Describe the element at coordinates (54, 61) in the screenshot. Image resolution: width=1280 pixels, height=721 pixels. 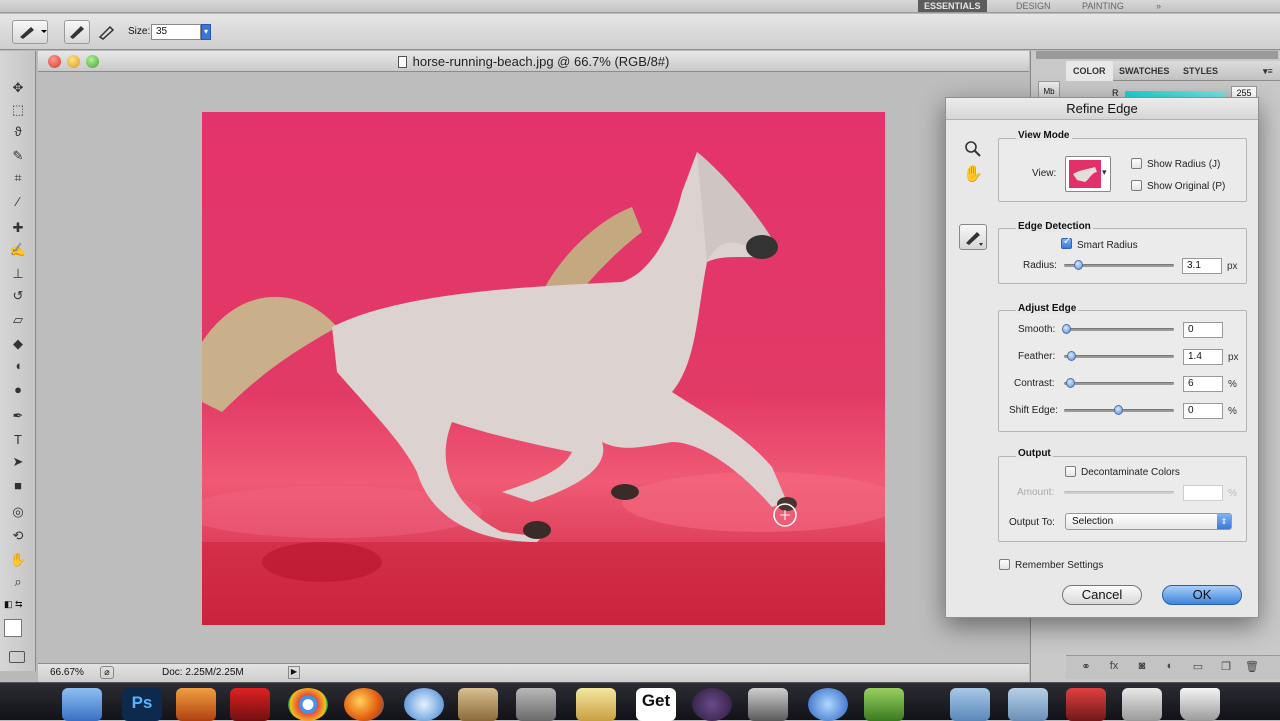
I see `close-window-button` at that location.